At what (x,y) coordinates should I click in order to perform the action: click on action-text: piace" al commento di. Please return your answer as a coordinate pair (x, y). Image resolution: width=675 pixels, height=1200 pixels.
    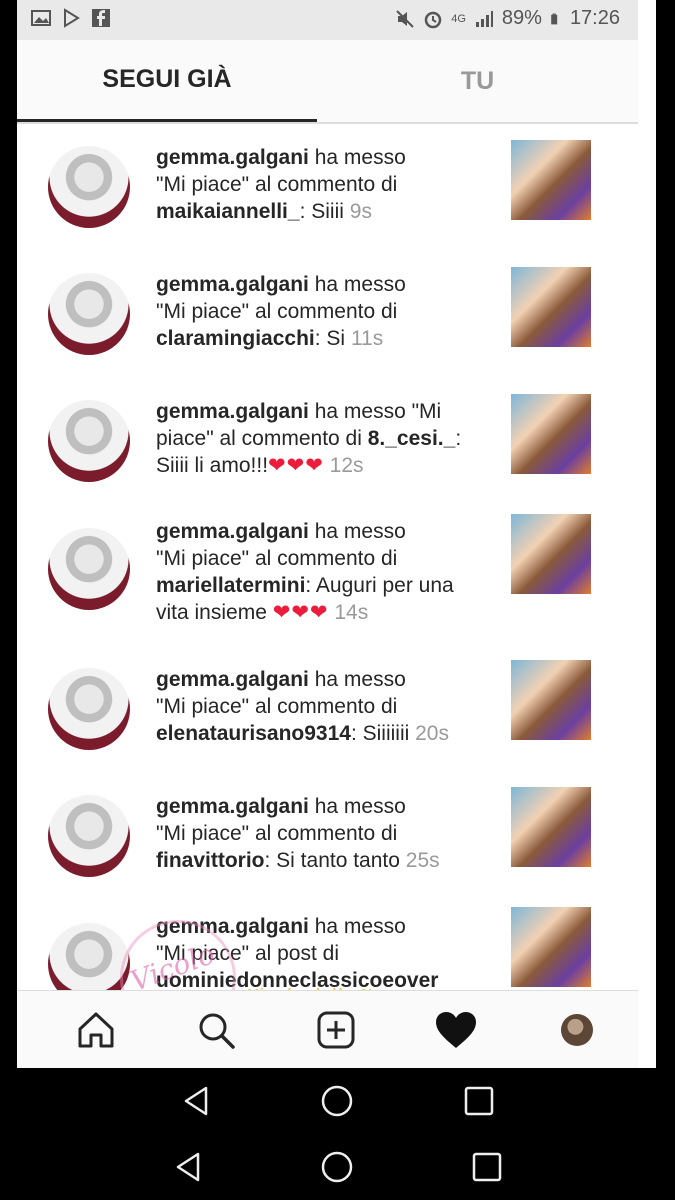
    Looking at the image, I should click on (262, 438).